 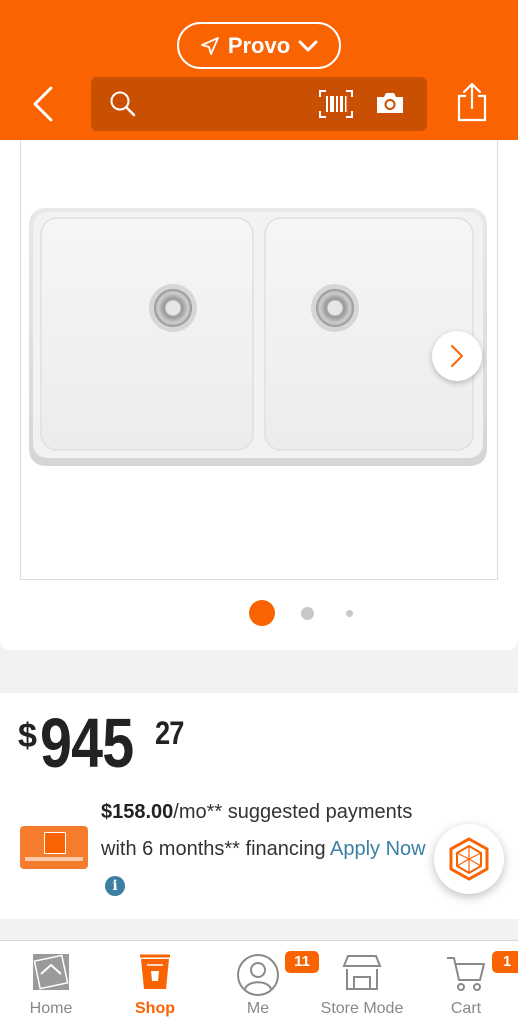 What do you see at coordinates (258, 975) in the screenshot?
I see `user-icon` at bounding box center [258, 975].